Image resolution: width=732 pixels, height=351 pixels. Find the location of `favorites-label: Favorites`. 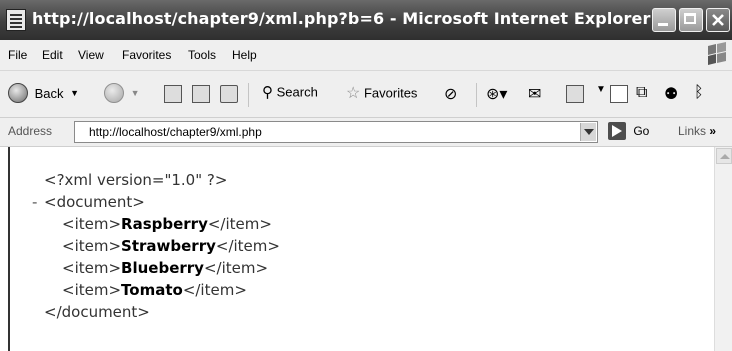

favorites-label: Favorites is located at coordinates (390, 93).